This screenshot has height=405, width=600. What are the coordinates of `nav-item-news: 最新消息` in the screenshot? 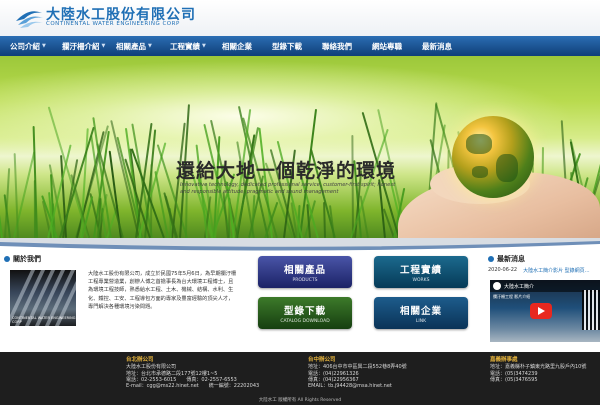 It's located at (447, 46).